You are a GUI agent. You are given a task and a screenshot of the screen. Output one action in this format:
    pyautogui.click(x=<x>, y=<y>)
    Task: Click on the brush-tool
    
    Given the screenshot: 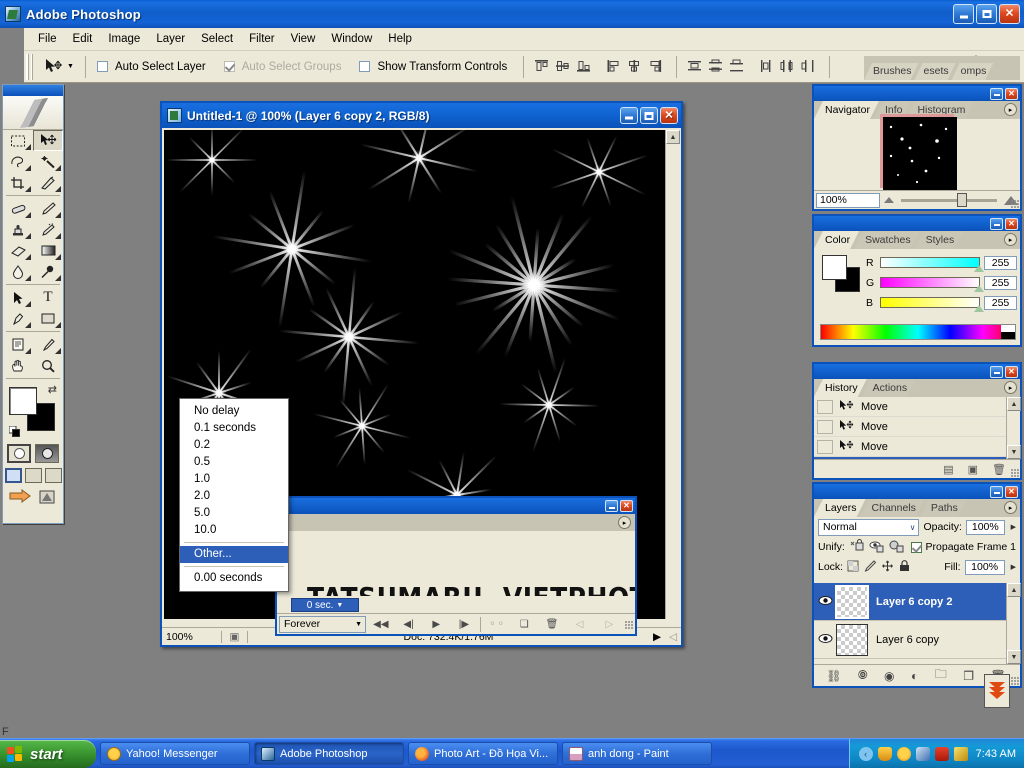 What is the action you would take?
    pyautogui.click(x=48, y=208)
    